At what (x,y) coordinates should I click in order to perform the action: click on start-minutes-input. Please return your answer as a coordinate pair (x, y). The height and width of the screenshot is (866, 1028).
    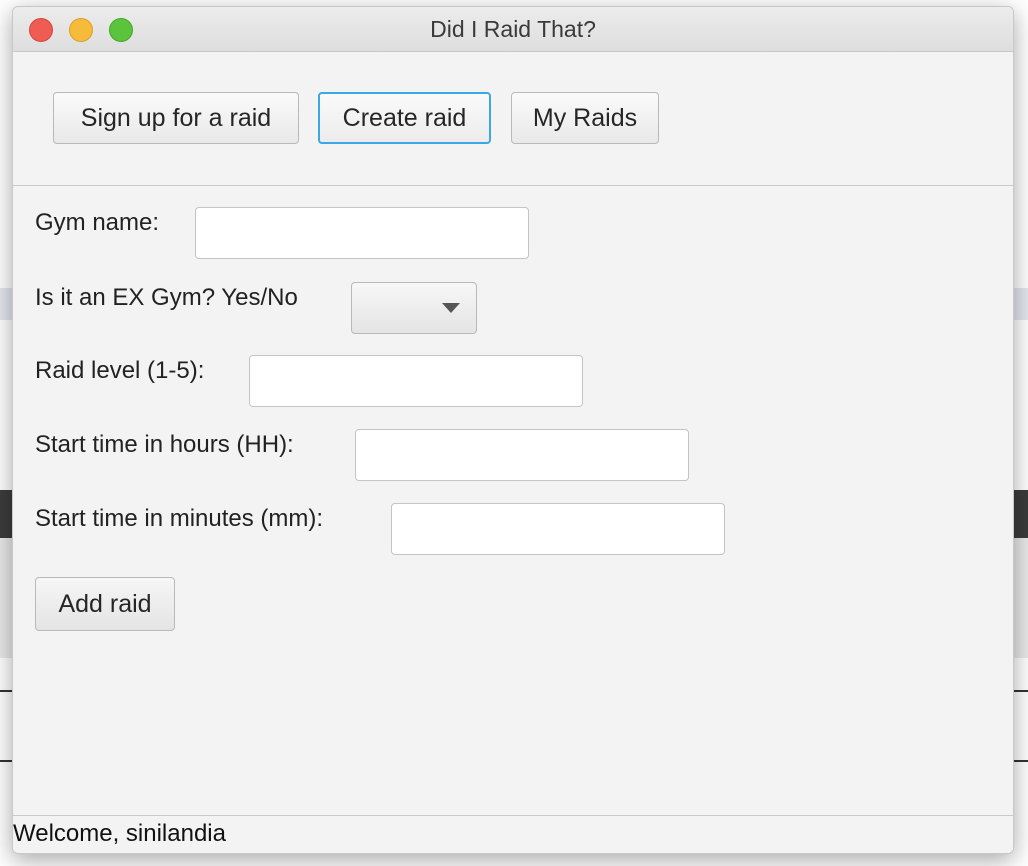
    Looking at the image, I should click on (558, 529).